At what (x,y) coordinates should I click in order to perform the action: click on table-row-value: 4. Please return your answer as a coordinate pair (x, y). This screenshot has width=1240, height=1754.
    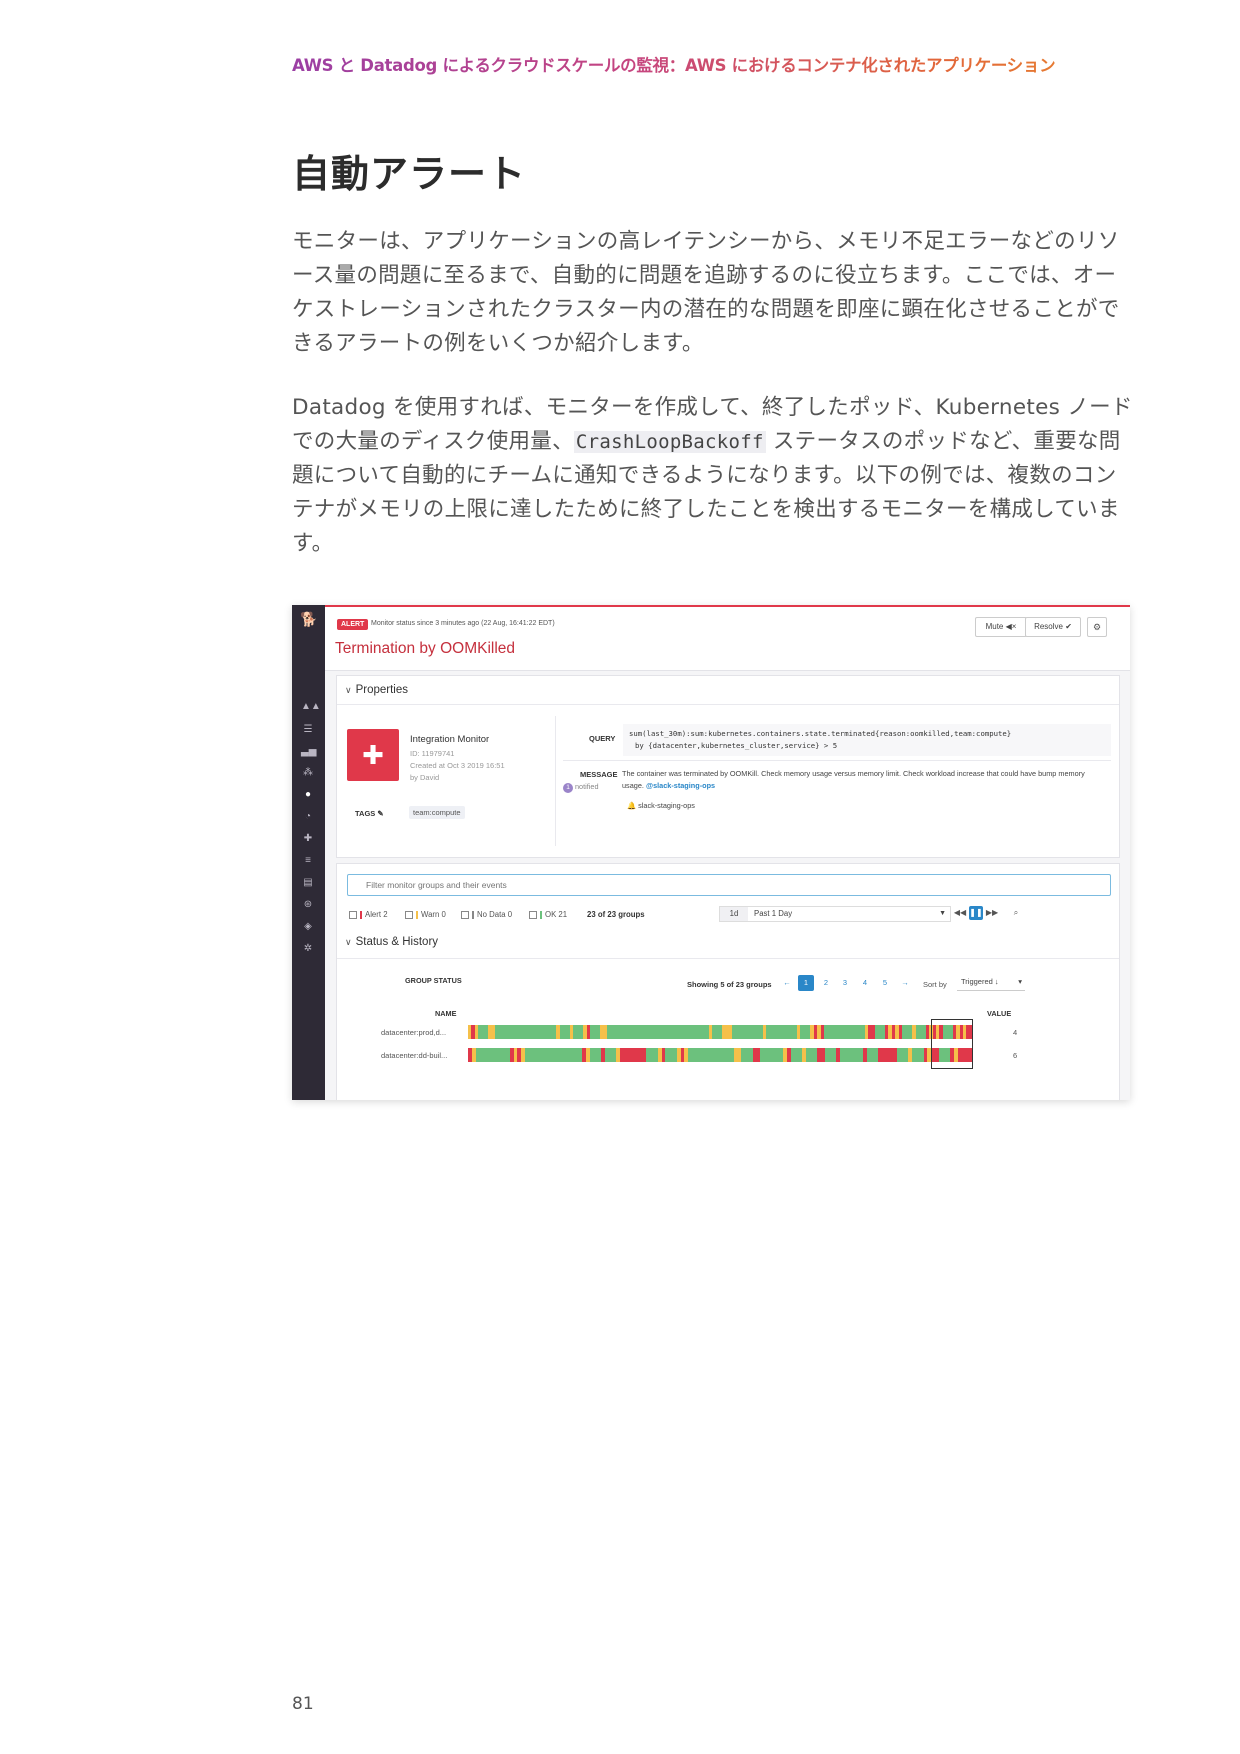
    Looking at the image, I should click on (1015, 1032).